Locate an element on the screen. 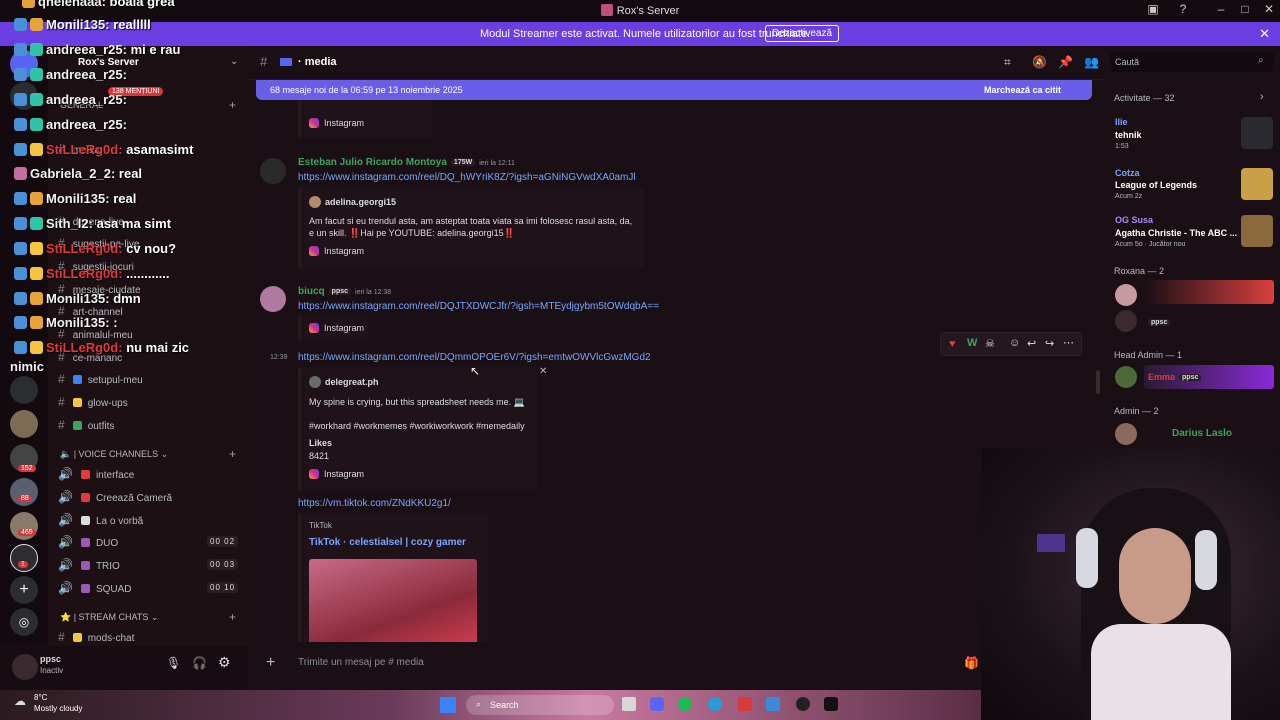 This screenshot has width=1280, height=720. embed-author: delegreat.ph is located at coordinates (344, 382).